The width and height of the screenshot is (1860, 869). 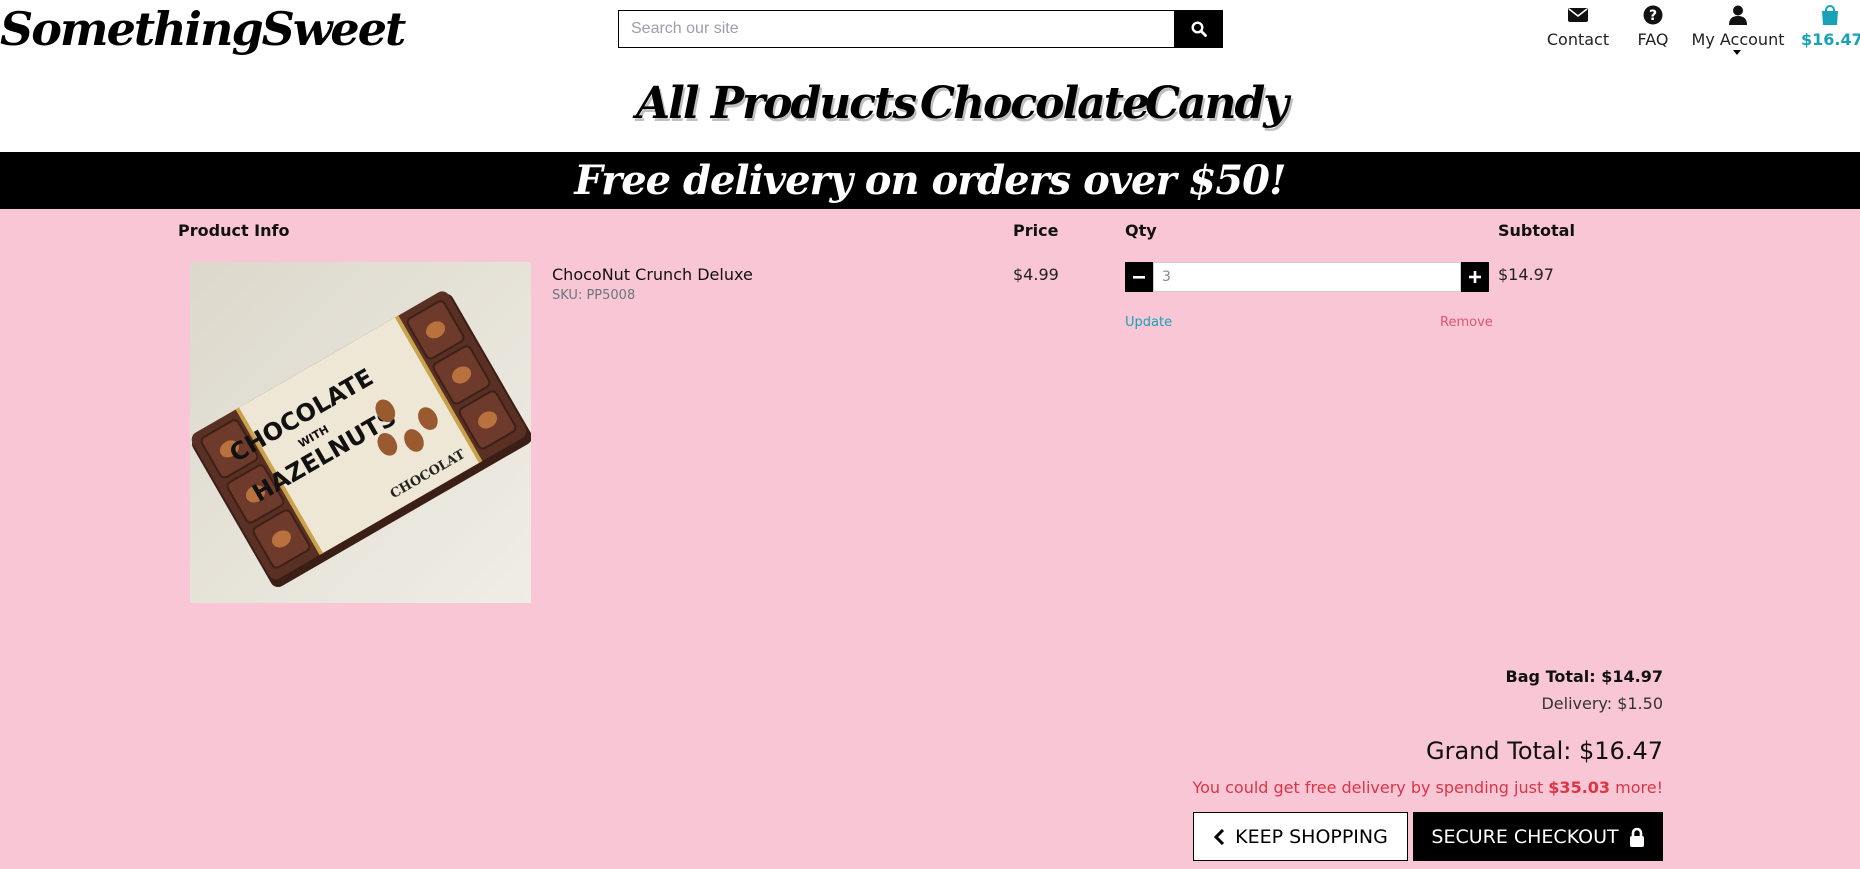 I want to click on search-button, so click(x=1198, y=29).